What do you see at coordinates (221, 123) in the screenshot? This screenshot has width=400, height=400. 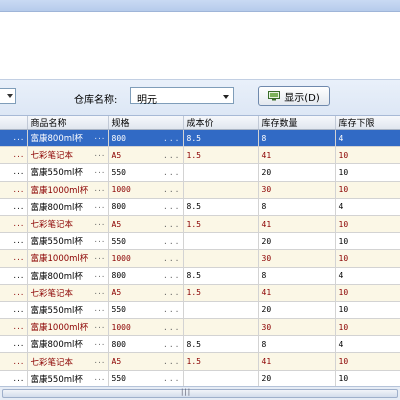 I see `column-header-cost: 成本价` at bounding box center [221, 123].